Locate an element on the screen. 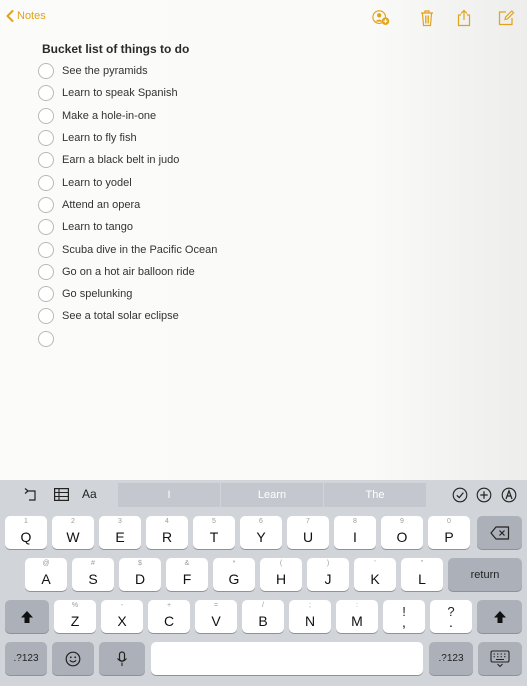  shift-key-right is located at coordinates (499, 616).